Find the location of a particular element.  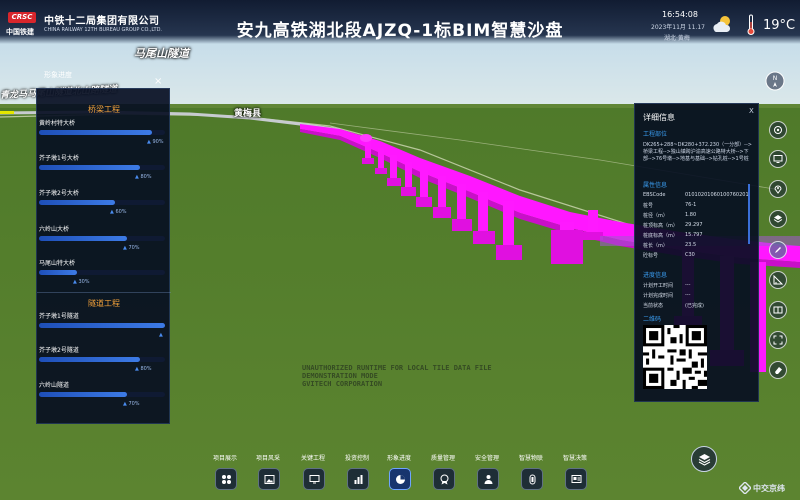

detail-panel-title: 详细信息 is located at coordinates (659, 117).